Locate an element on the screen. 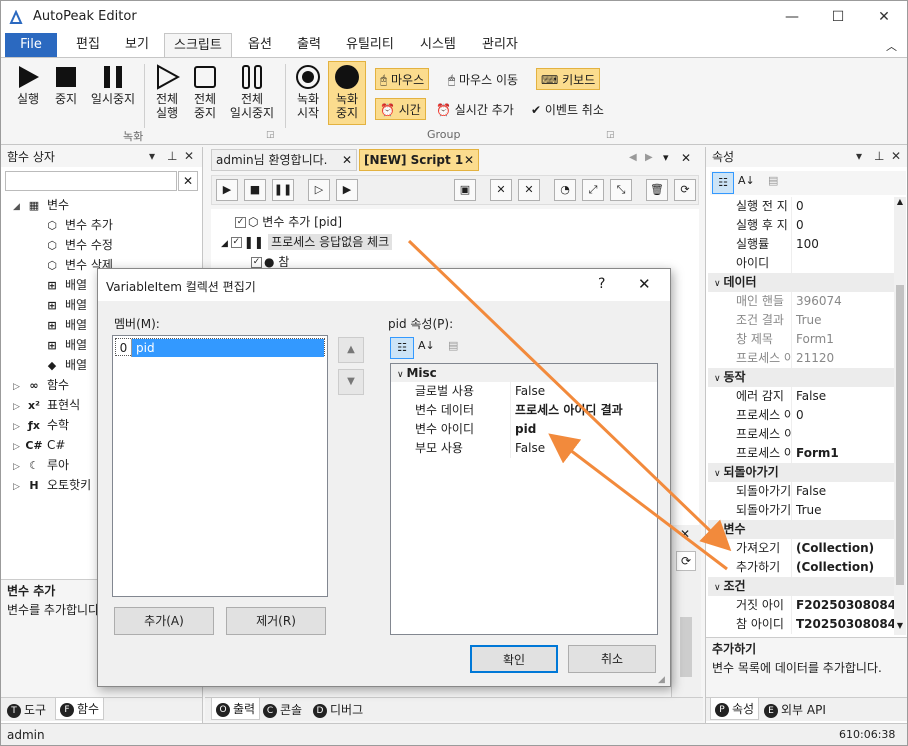 The height and width of the screenshot is (746, 908). run-from-here-icon: ▶ is located at coordinates (347, 190).